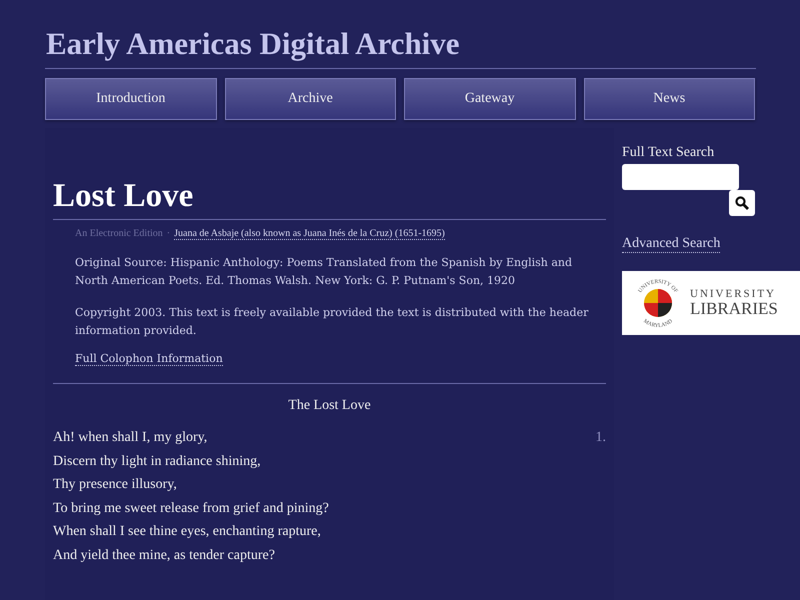 This screenshot has height=600, width=800. Describe the element at coordinates (115, 485) in the screenshot. I see `poem-line: Thy presence illusory,` at that location.